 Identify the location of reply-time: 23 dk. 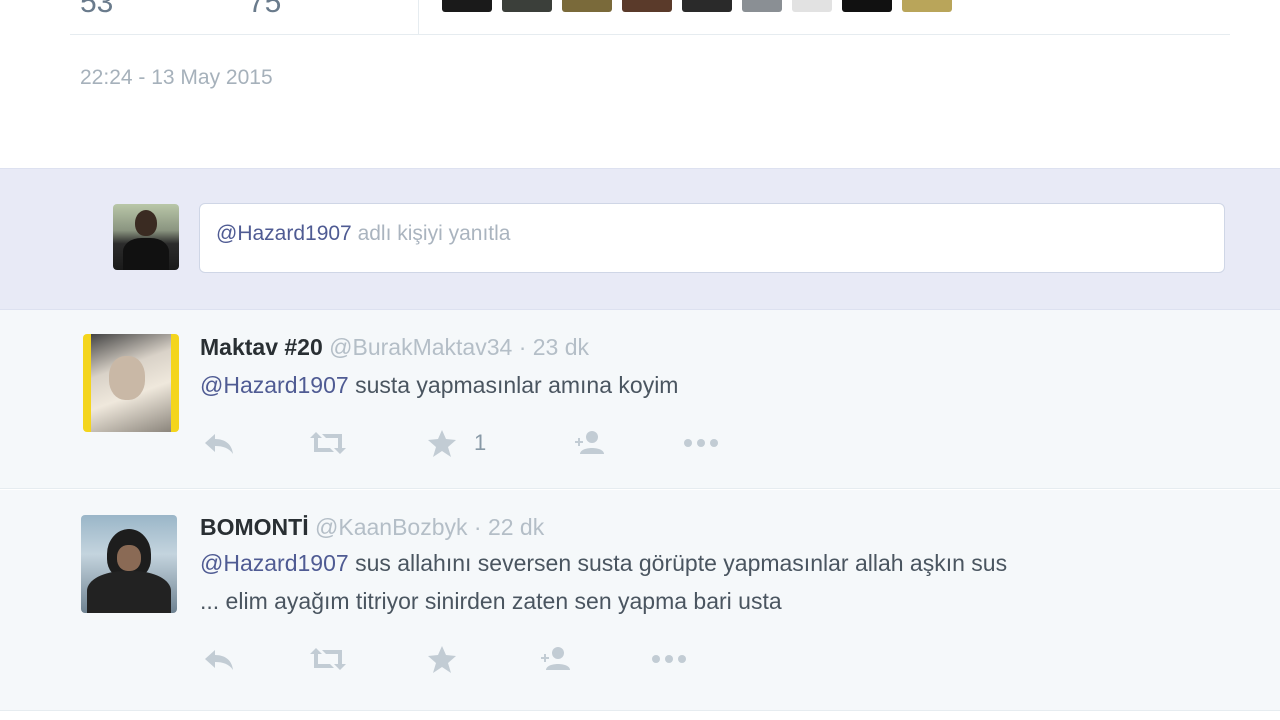
(561, 347).